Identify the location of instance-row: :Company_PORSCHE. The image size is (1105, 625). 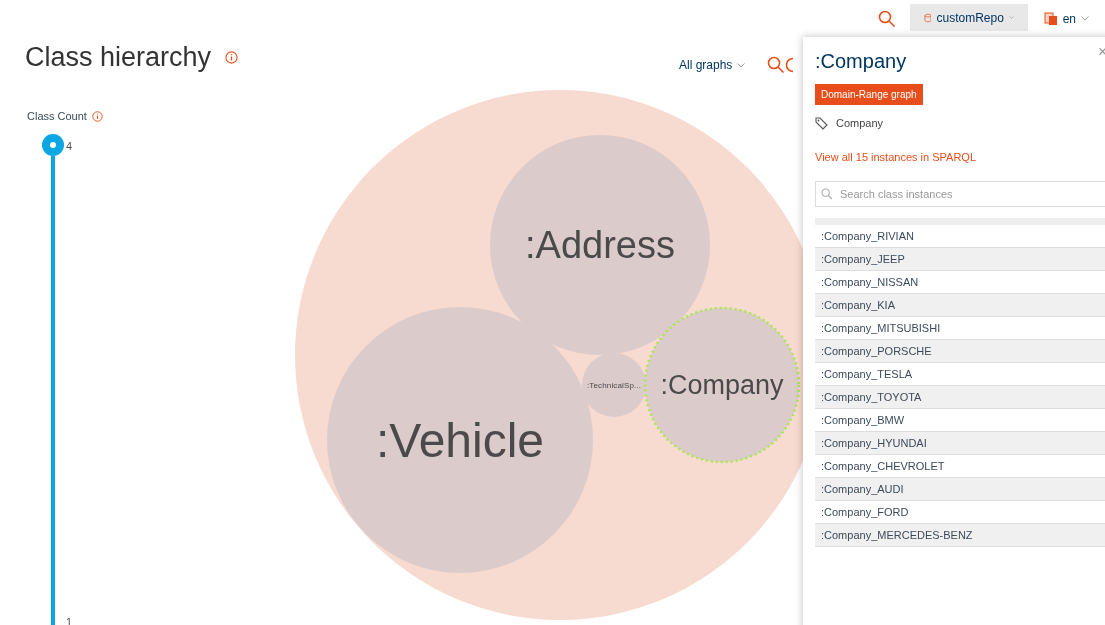
(960, 351).